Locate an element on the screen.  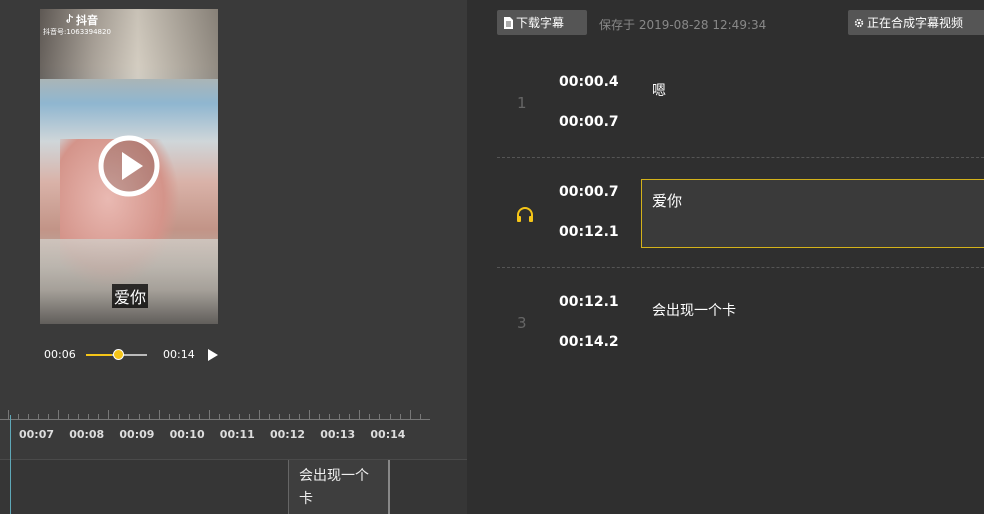
pane-divider is located at coordinates (482, 257).